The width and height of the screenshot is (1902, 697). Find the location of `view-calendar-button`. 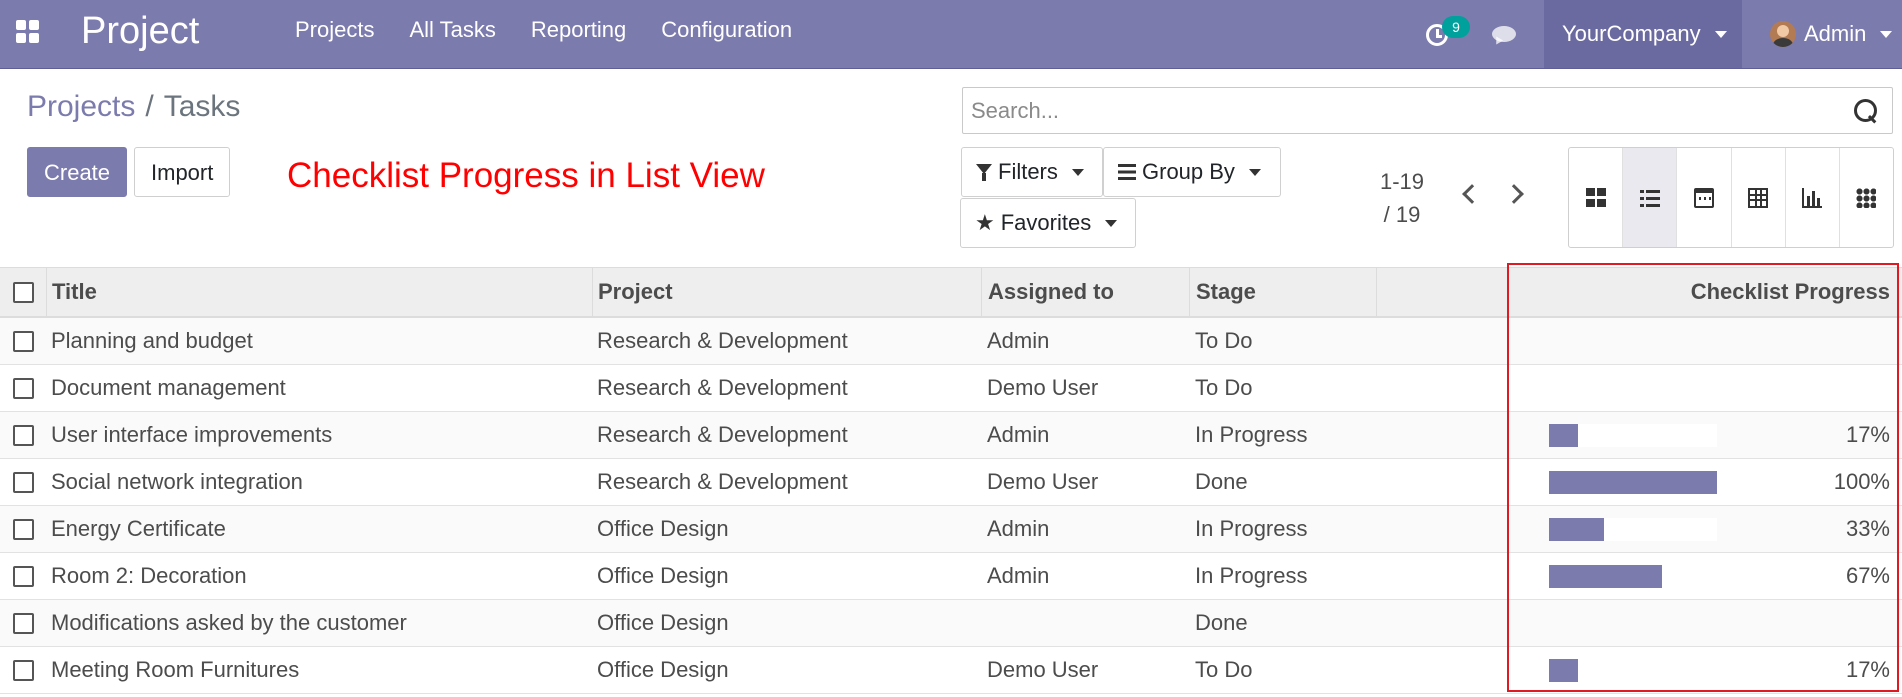

view-calendar-button is located at coordinates (1704, 197).